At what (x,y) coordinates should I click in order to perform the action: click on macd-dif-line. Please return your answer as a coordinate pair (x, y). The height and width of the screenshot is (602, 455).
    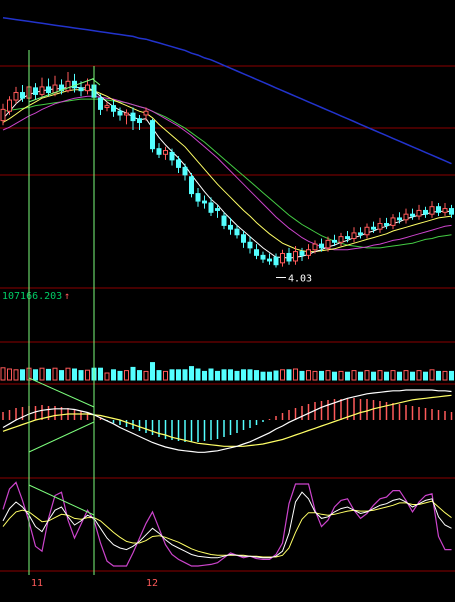
    Looking at the image, I should click on (227, 421).